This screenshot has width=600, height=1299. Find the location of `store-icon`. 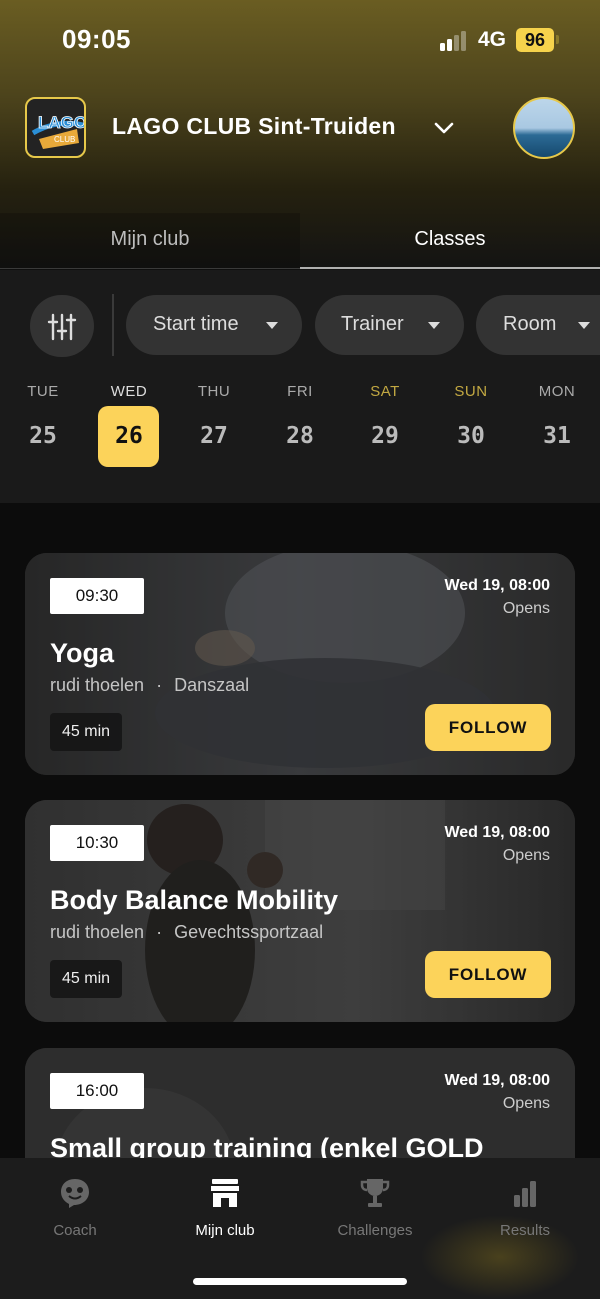

store-icon is located at coordinates (225, 1193).